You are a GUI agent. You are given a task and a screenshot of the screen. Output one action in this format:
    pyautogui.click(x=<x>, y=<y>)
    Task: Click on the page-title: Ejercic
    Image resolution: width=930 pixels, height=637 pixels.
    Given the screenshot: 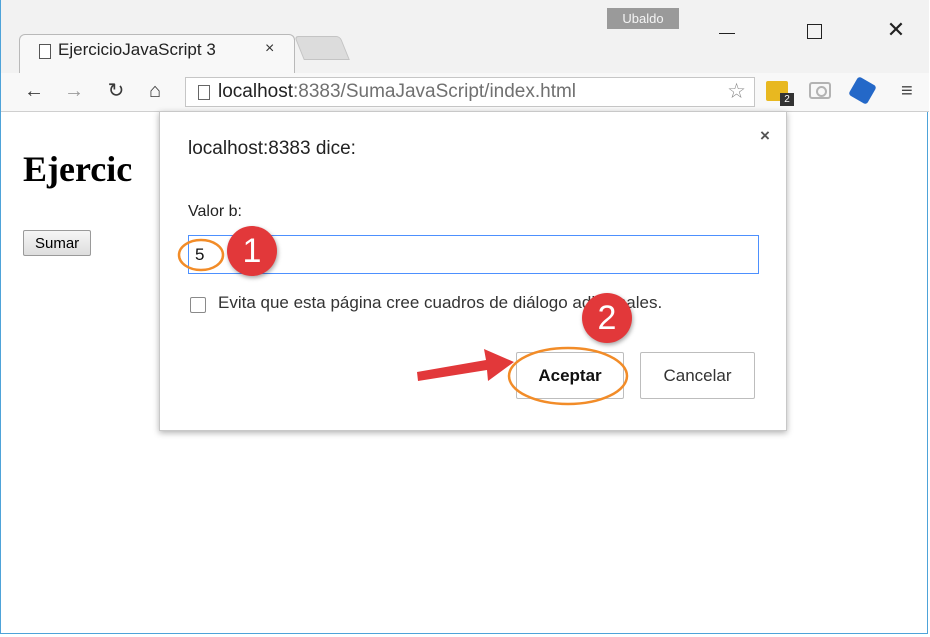 What is the action you would take?
    pyautogui.click(x=78, y=169)
    